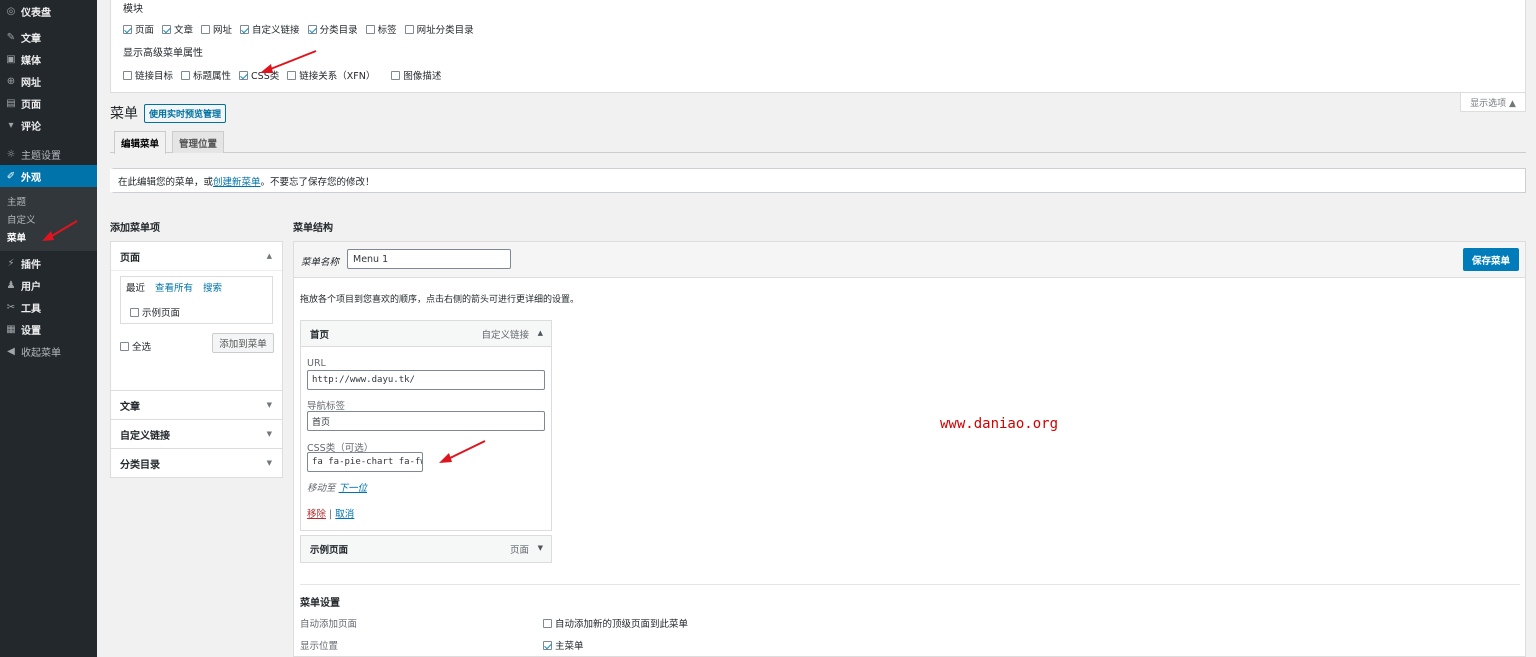 The width and height of the screenshot is (1536, 657). Describe the element at coordinates (818, 142) in the screenshot. I see `nav-tabs: 编辑菜单 管理位置` at that location.